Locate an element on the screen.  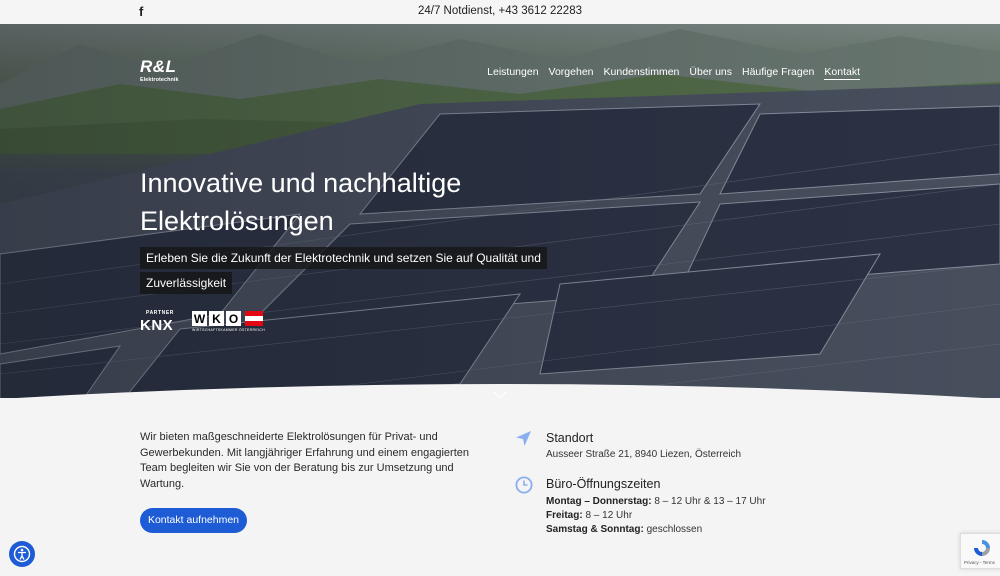
austria-flag is located at coordinates (254, 318).